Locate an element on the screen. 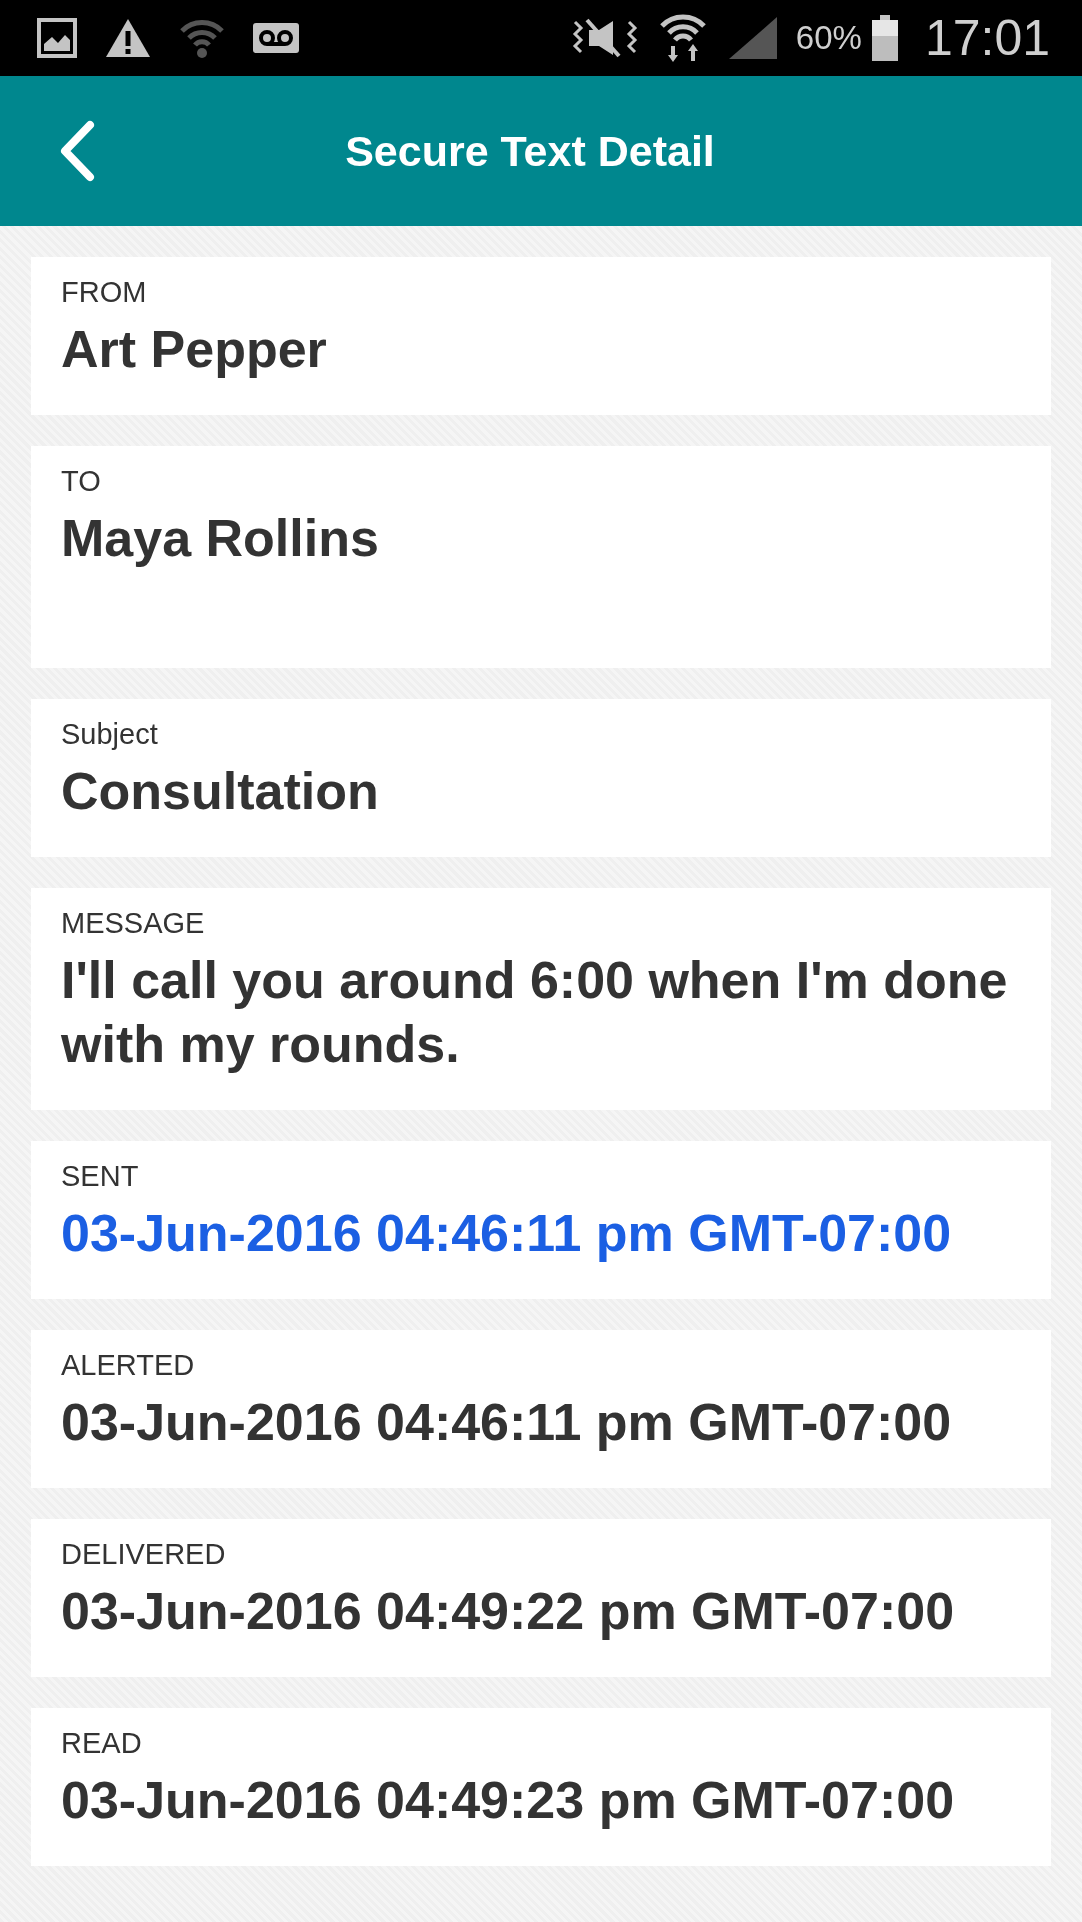 The image size is (1082, 1922). field-label: FROM is located at coordinates (104, 292).